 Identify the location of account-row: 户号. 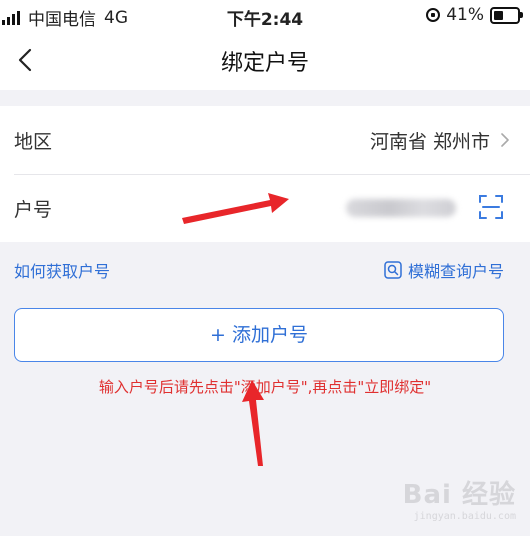
(265, 208).